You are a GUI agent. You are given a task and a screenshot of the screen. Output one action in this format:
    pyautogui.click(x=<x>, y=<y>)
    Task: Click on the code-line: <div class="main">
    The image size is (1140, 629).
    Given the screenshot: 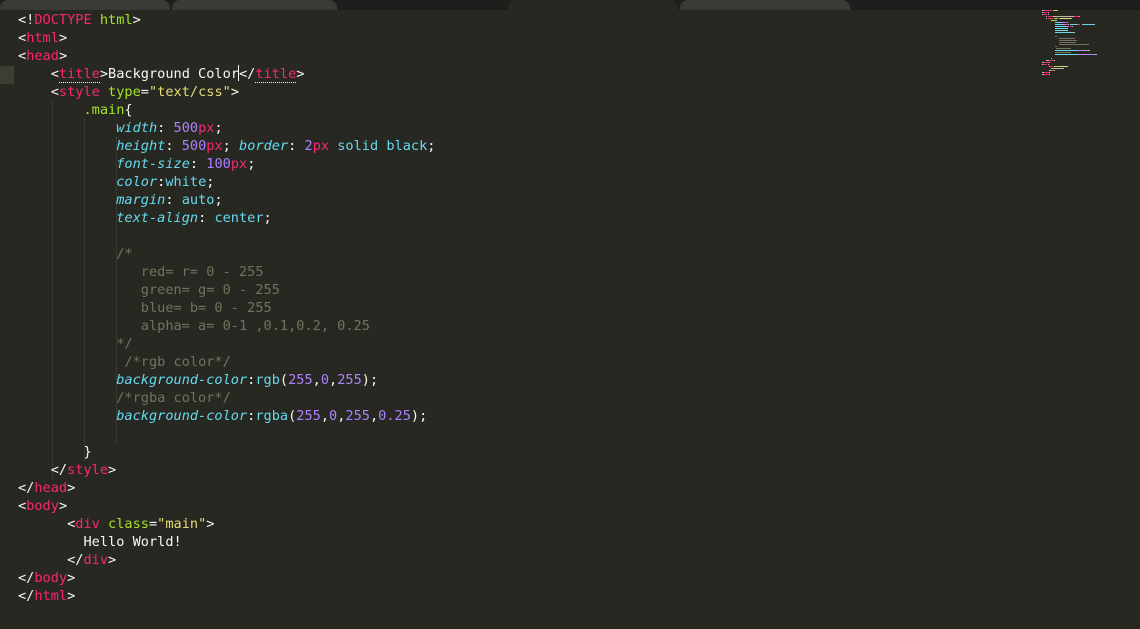 What is the action you would take?
    pyautogui.click(x=226, y=524)
    